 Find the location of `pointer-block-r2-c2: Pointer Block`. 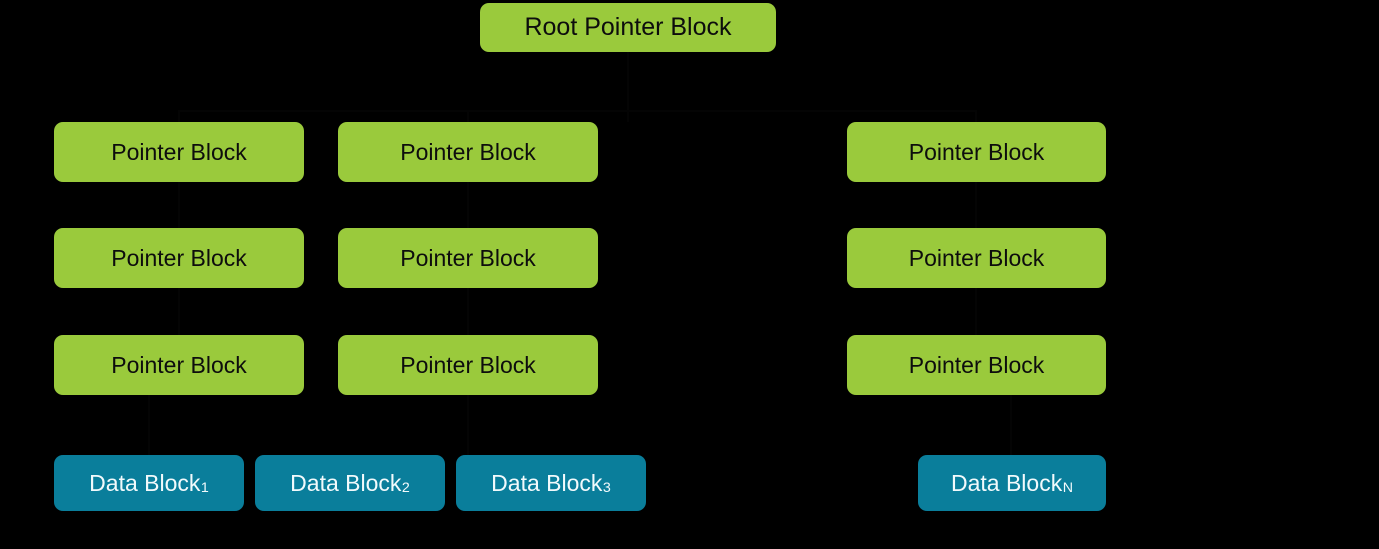

pointer-block-r2-c2: Pointer Block is located at coordinates (468, 258).